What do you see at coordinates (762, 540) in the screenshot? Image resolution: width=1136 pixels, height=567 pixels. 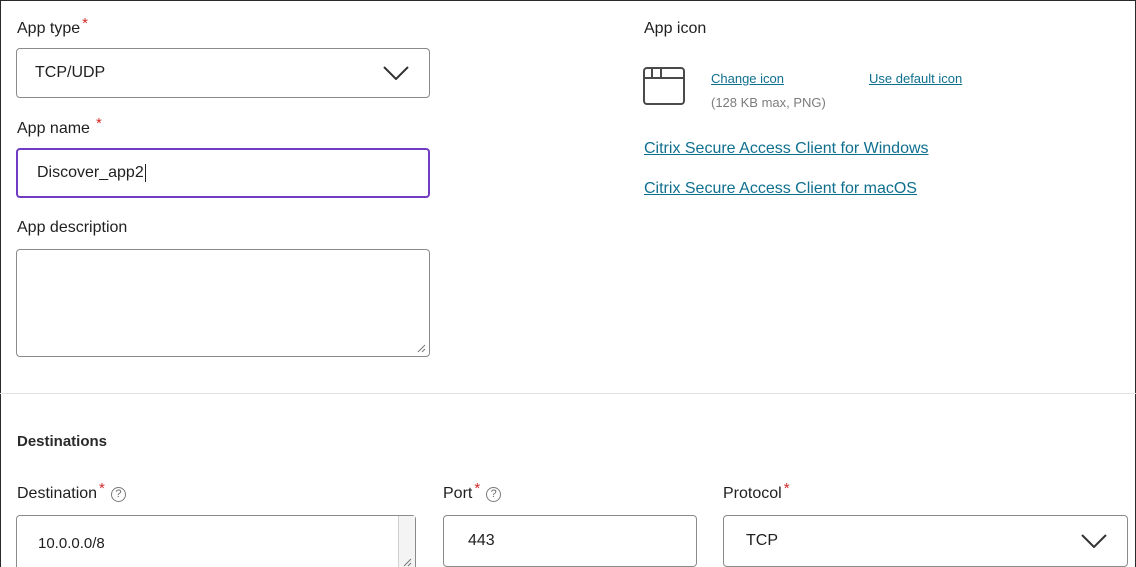 I see `protocol-value: TCP` at bounding box center [762, 540].